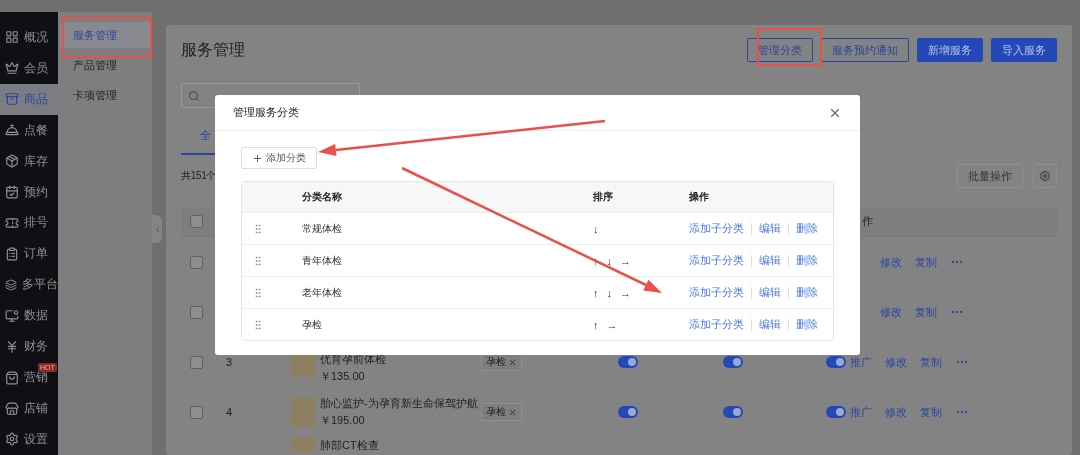 This screenshot has width=1080, height=455. Describe the element at coordinates (501, 412) in the screenshot. I see `category-tag: 孕检` at that location.